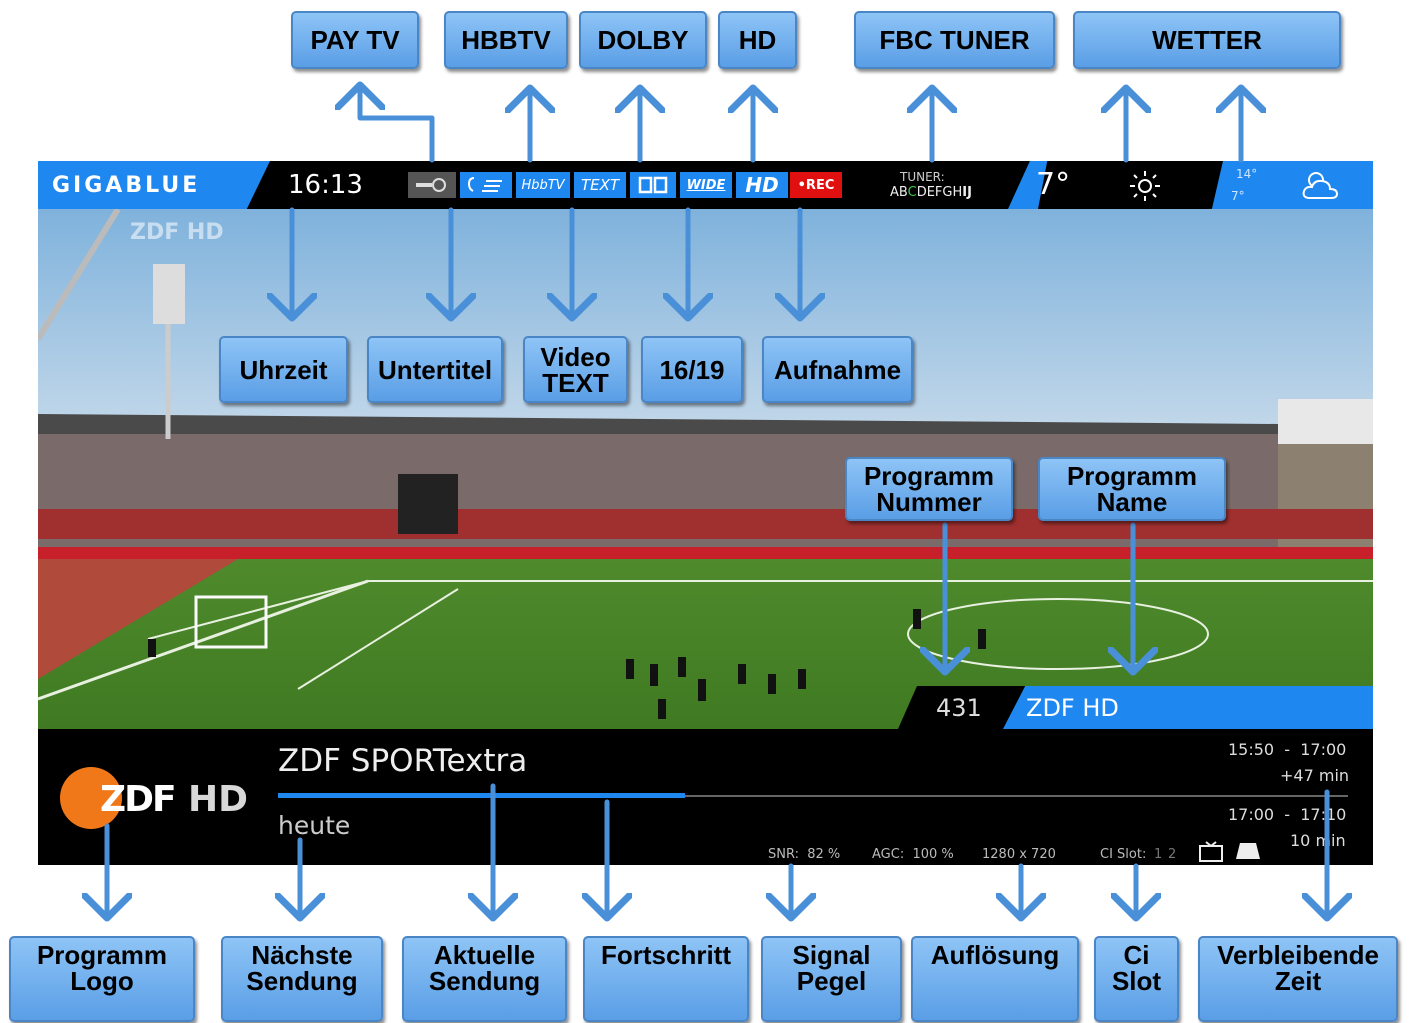 The height and width of the screenshot is (1023, 1409). What do you see at coordinates (1053, 184) in the screenshot?
I see `current-temperature: 7°` at bounding box center [1053, 184].